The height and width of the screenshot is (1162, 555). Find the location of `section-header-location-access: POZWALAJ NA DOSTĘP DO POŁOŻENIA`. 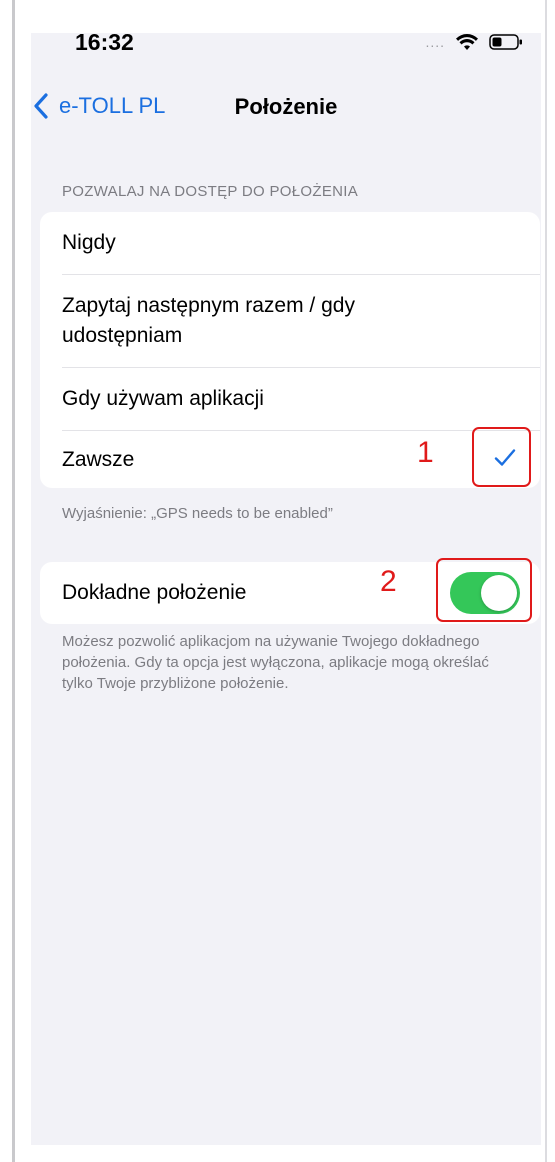

section-header-location-access: POZWALAJ NA DOSTĘP DO POŁOŻENIA is located at coordinates (210, 191).